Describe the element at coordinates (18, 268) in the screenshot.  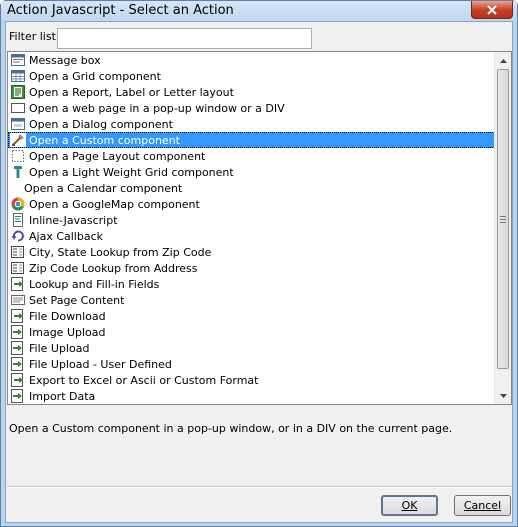
I see `address-lookup-icon` at that location.